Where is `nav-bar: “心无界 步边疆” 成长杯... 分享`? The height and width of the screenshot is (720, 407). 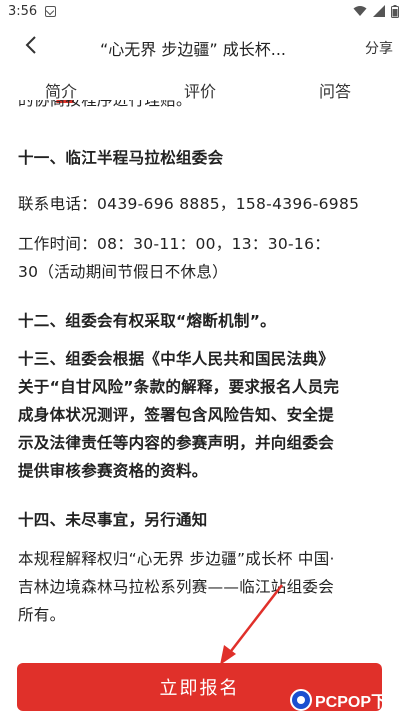 nav-bar: “心无界 步边疆” 成长杯... 分享 is located at coordinates (203, 46).